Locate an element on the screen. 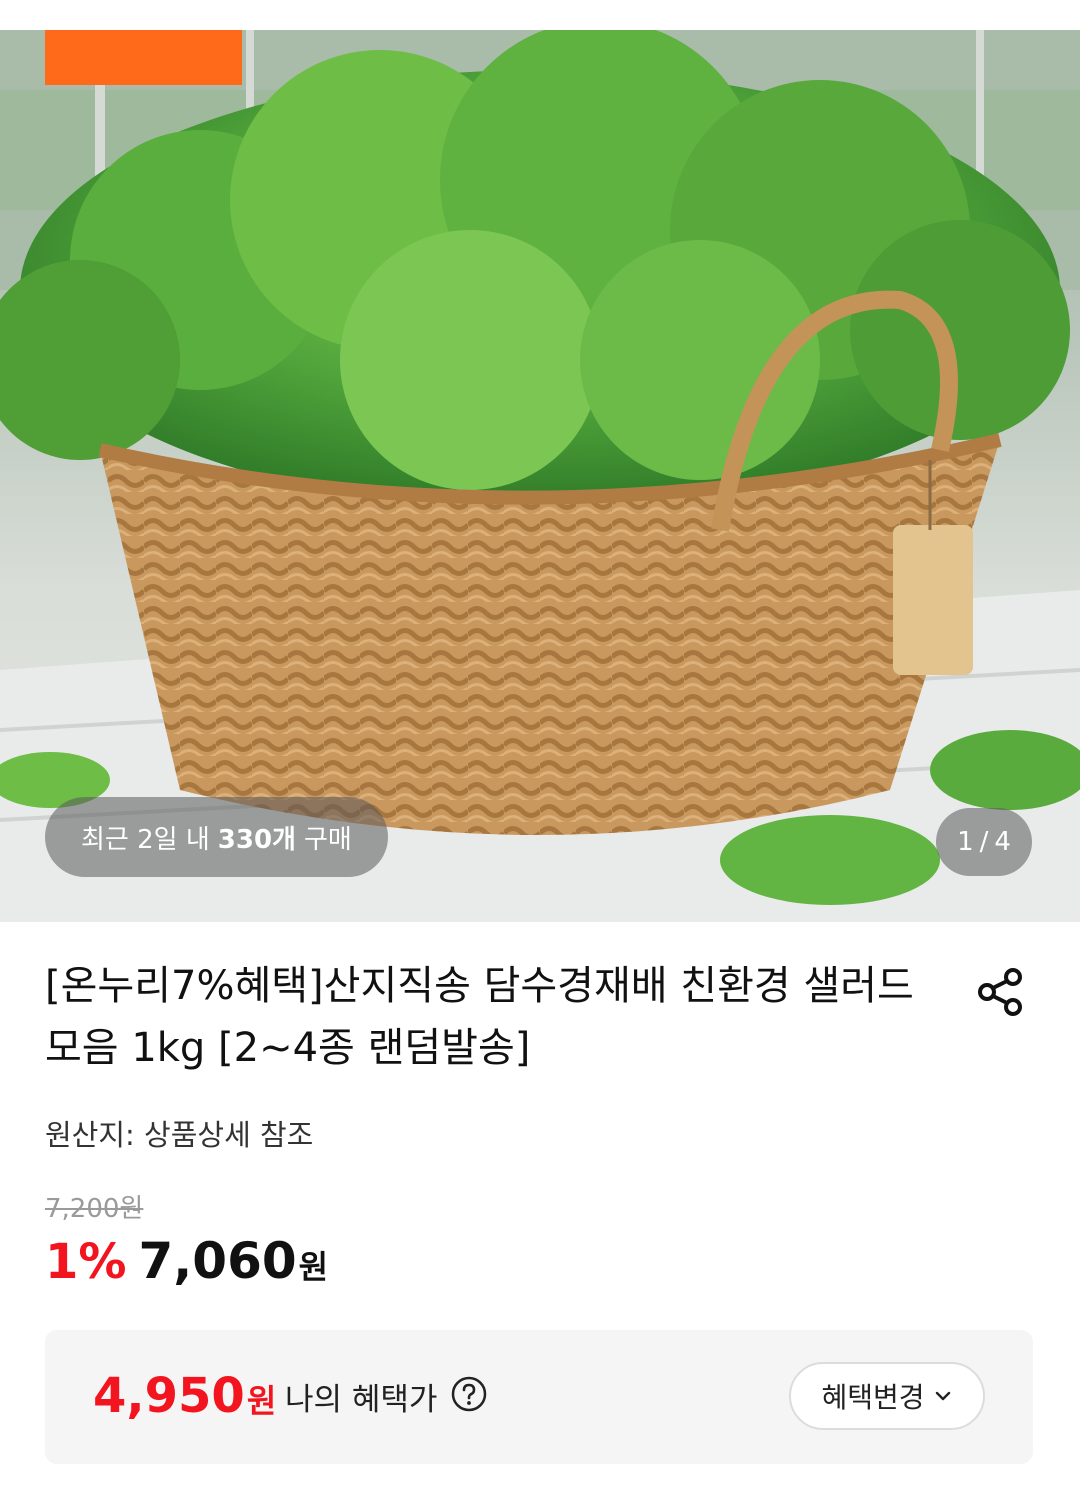 The width and height of the screenshot is (1080, 1501). purchase-count: 330개 is located at coordinates (256, 839).